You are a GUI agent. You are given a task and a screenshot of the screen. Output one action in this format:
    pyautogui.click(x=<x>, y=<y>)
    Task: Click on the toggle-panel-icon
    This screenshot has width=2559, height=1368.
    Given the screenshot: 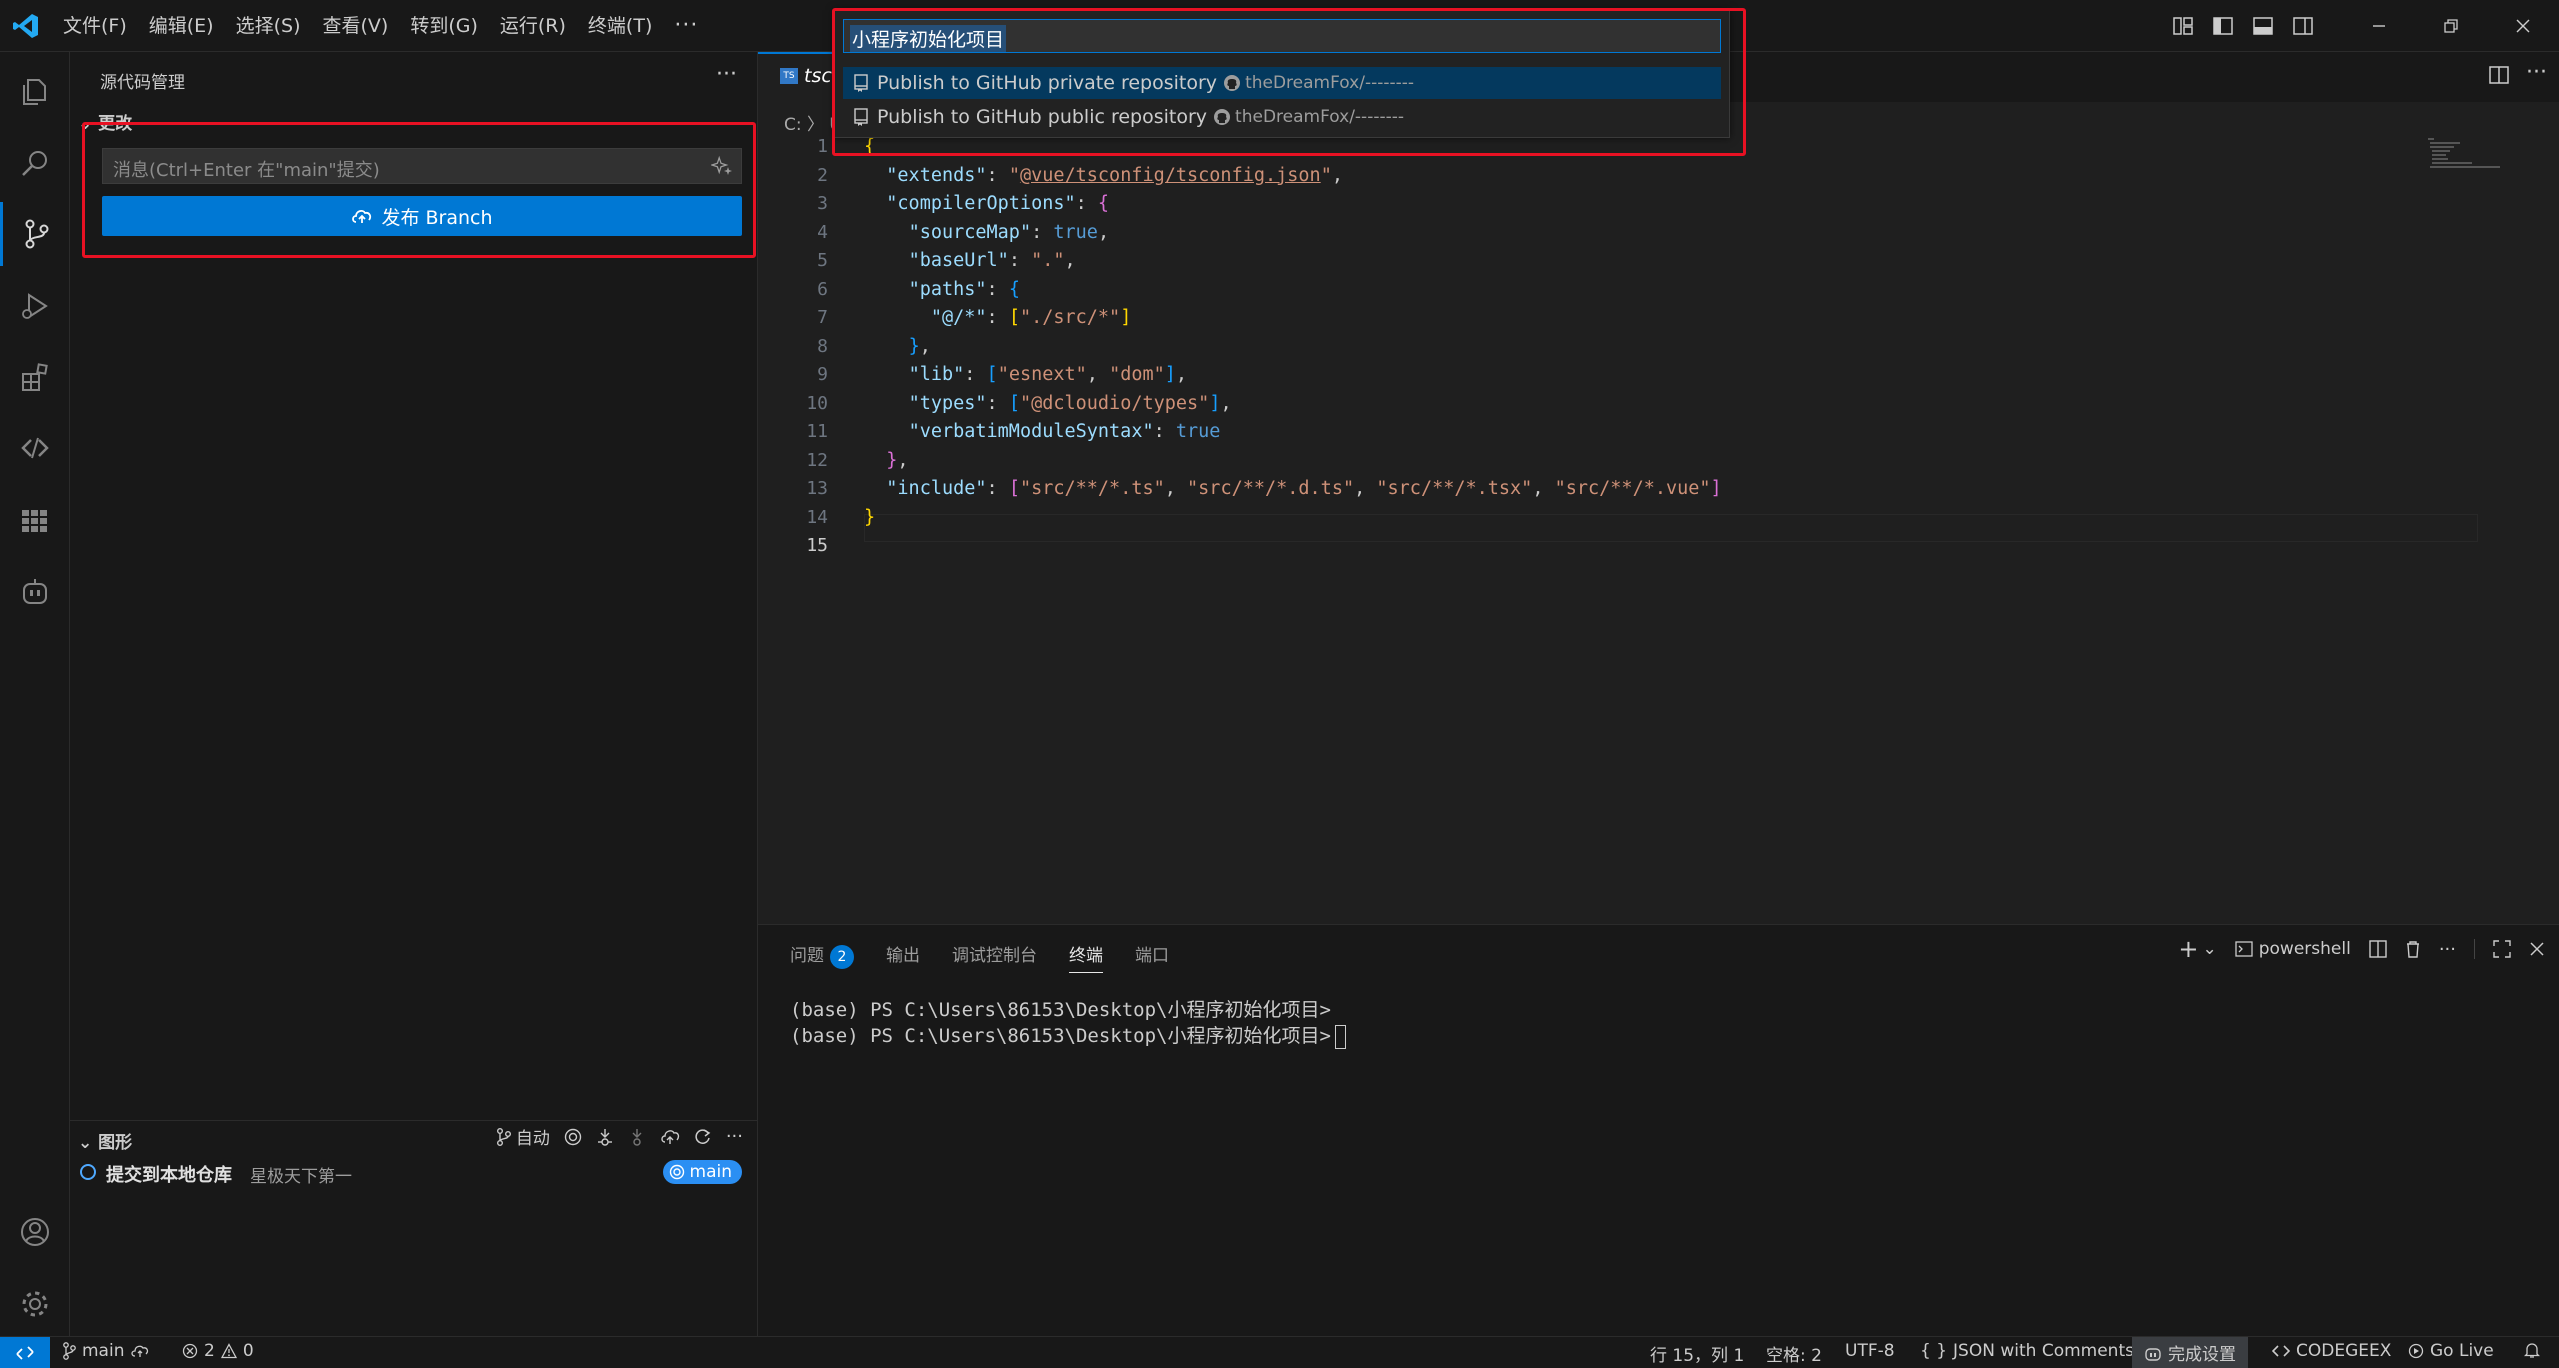 What is the action you would take?
    pyautogui.click(x=2263, y=26)
    